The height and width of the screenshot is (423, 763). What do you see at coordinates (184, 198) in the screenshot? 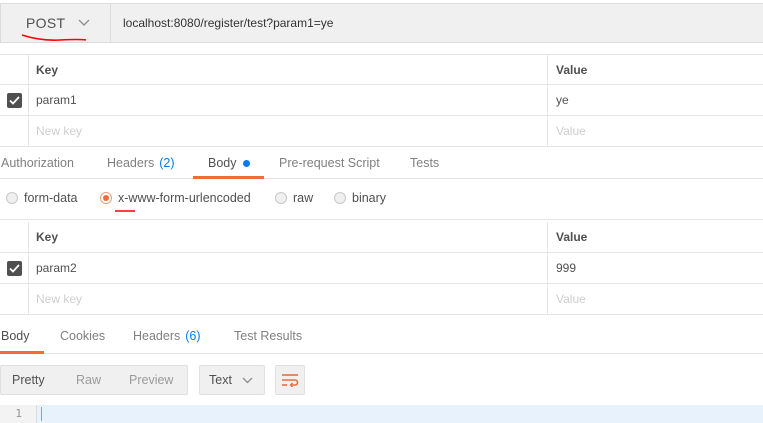
I see `radio-label: x-www-form-urlencoded` at bounding box center [184, 198].